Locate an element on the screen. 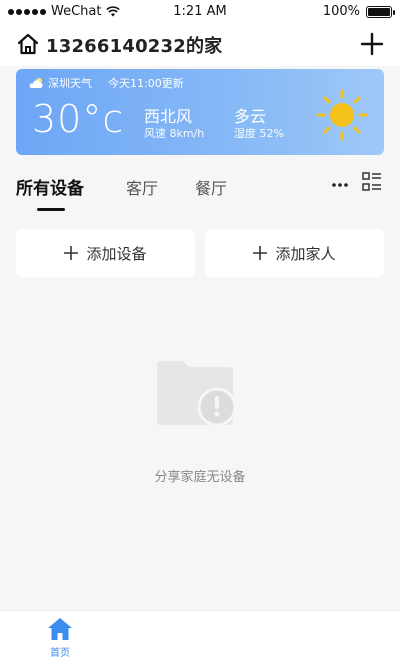  tab-active-indicator is located at coordinates (51, 209).